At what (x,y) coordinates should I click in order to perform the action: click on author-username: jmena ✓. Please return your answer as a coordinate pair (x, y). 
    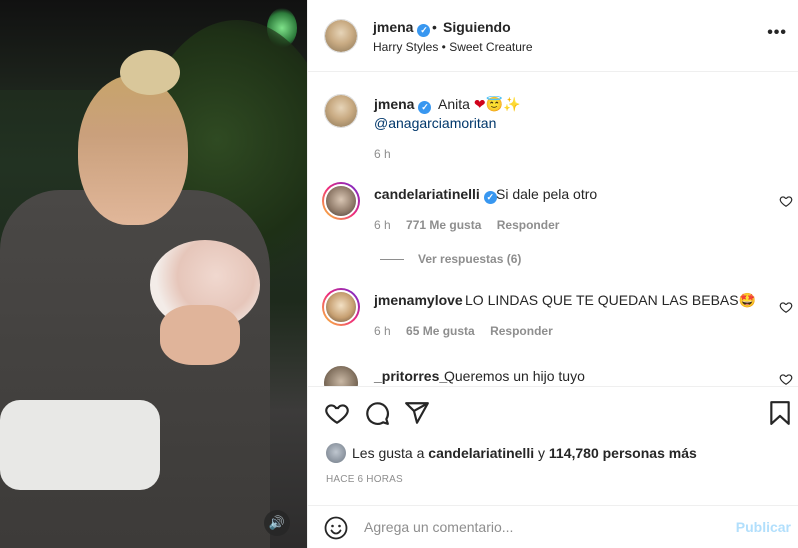
    Looking at the image, I should click on (402, 28).